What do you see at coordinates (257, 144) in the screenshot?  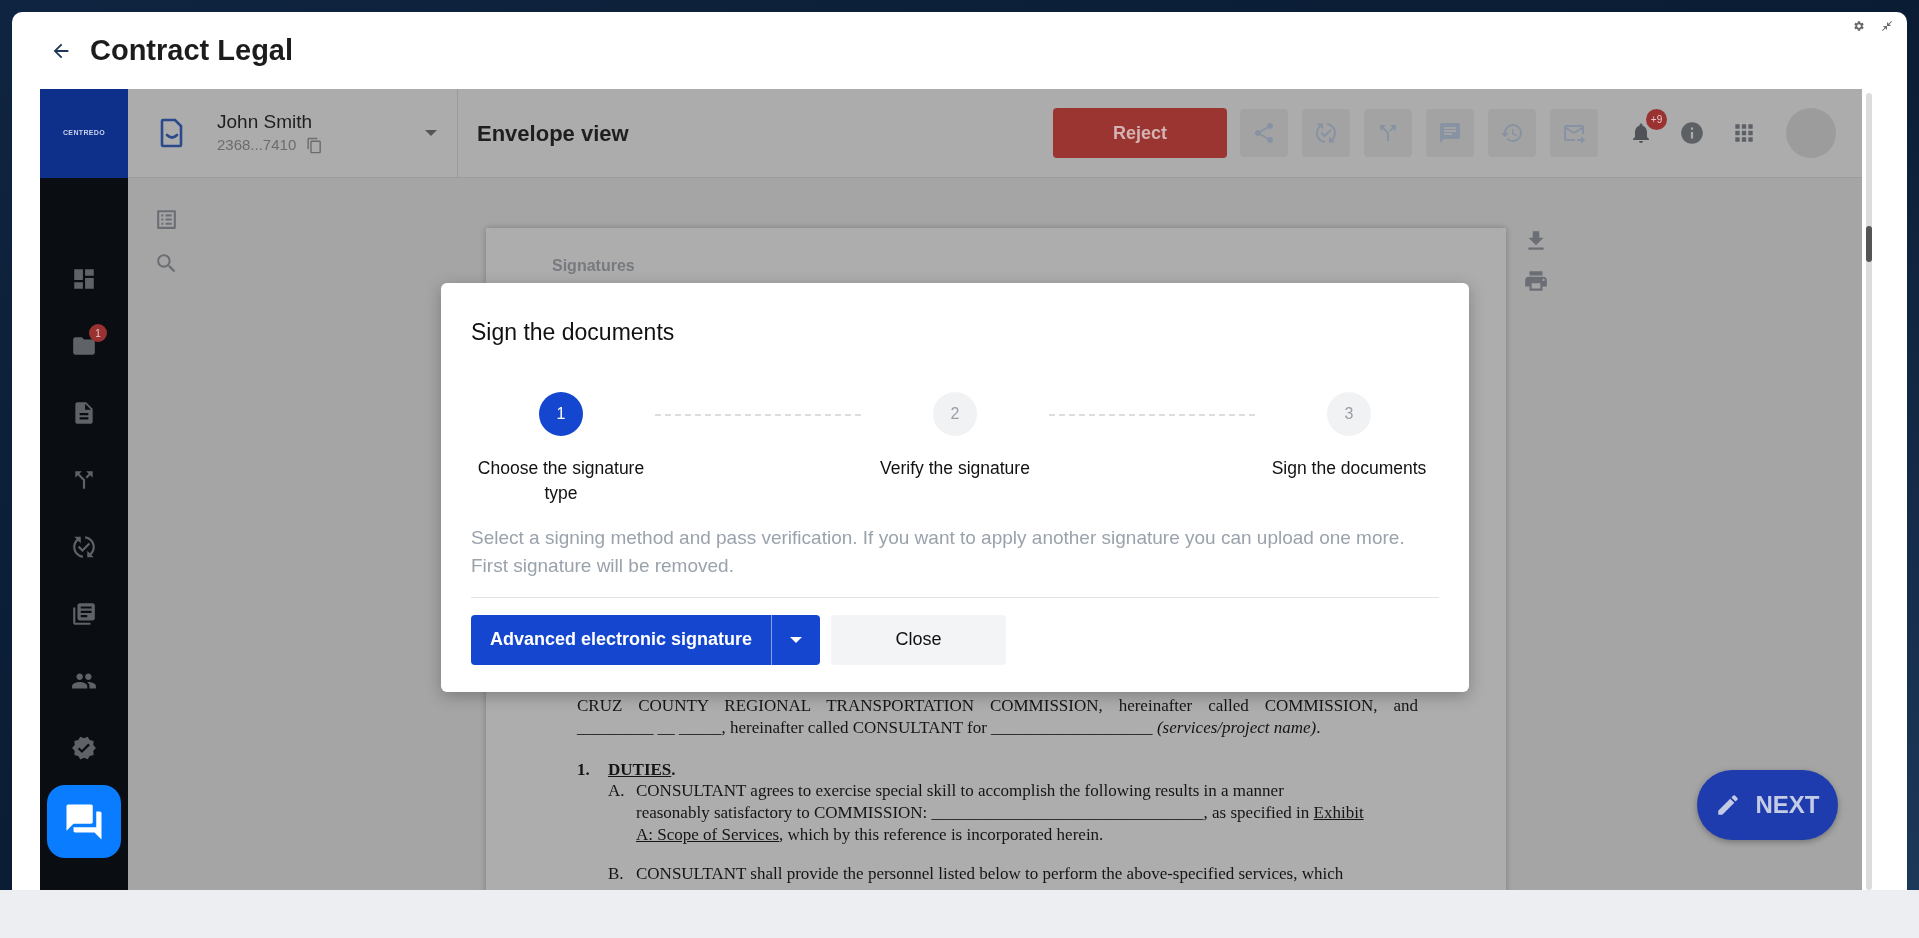 I see `envelope-id: 2368...7410` at bounding box center [257, 144].